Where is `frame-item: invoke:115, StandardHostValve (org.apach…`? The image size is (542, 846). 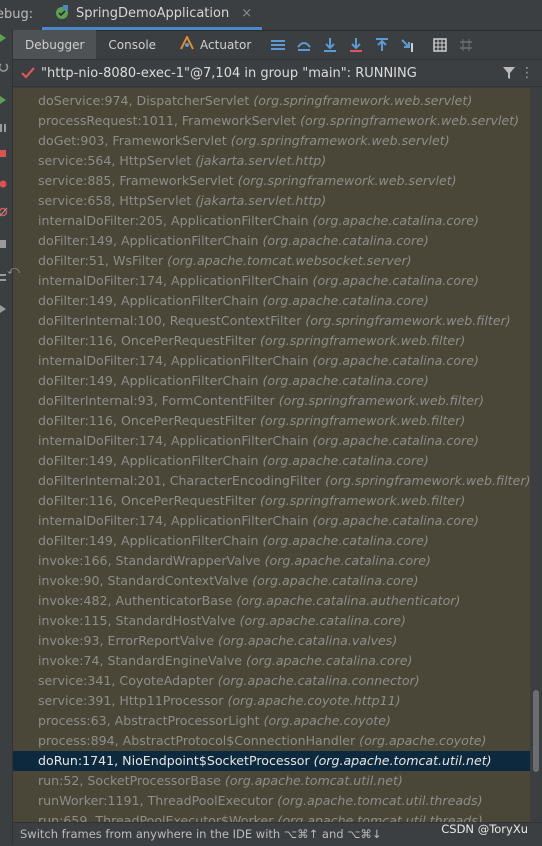 frame-item: invoke:115, StandardHostValve (org.apach… is located at coordinates (271, 621).